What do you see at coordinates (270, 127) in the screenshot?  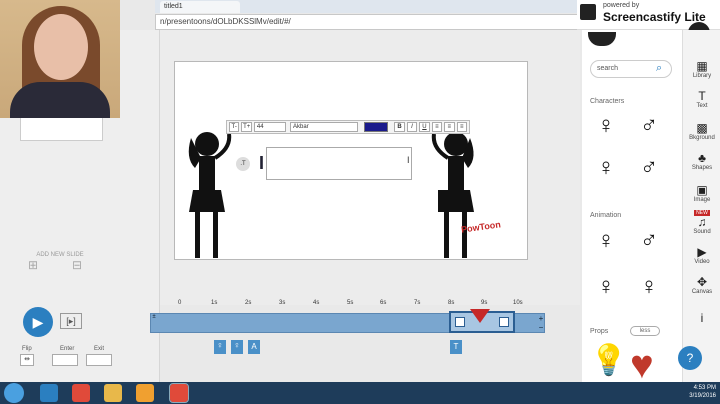 I see `font-size-select: 44` at bounding box center [270, 127].